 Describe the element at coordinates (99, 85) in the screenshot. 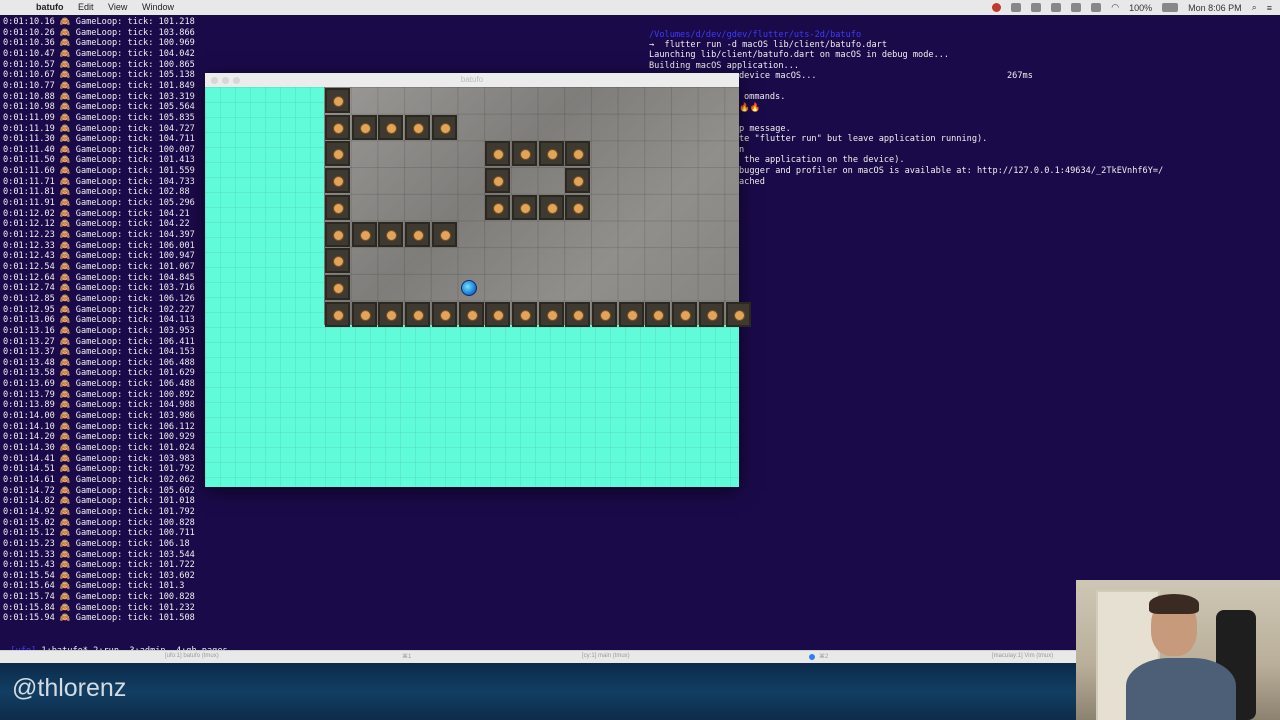

I see `log-line: 0:01:10.77 🙈 GameLoop: tick: 101.849` at that location.